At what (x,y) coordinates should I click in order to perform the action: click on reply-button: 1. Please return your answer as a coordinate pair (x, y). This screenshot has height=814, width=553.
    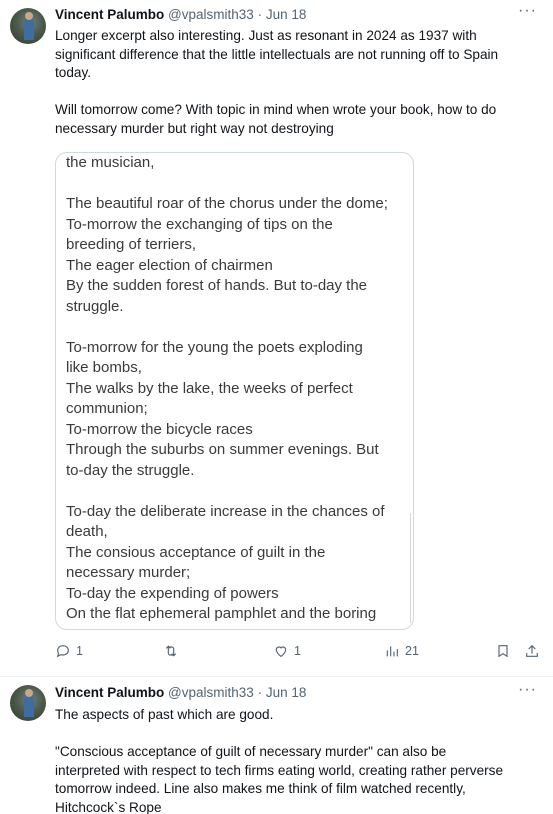
    Looking at the image, I should click on (69, 651).